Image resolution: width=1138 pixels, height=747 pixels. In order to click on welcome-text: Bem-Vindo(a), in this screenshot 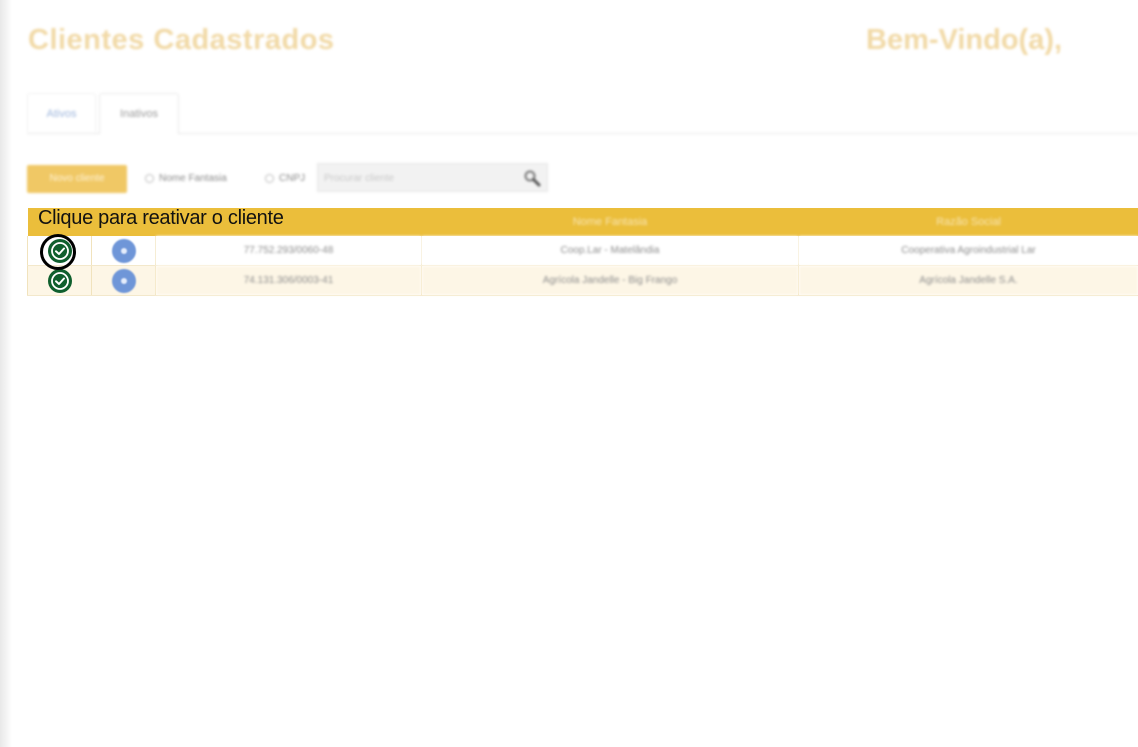, I will do `click(964, 40)`.